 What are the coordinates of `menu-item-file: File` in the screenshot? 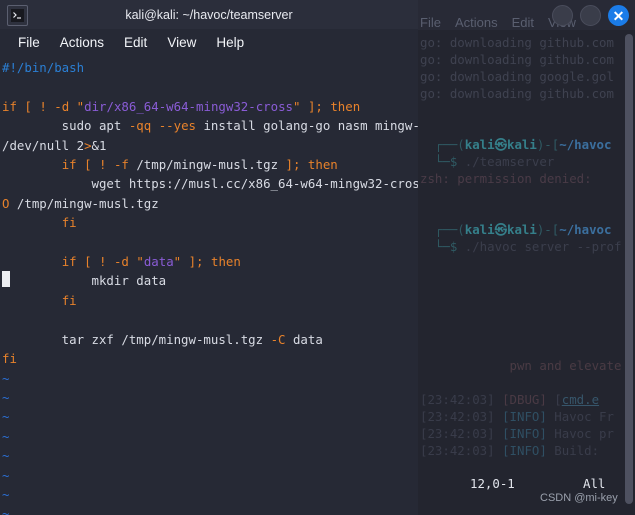 It's located at (29, 42).